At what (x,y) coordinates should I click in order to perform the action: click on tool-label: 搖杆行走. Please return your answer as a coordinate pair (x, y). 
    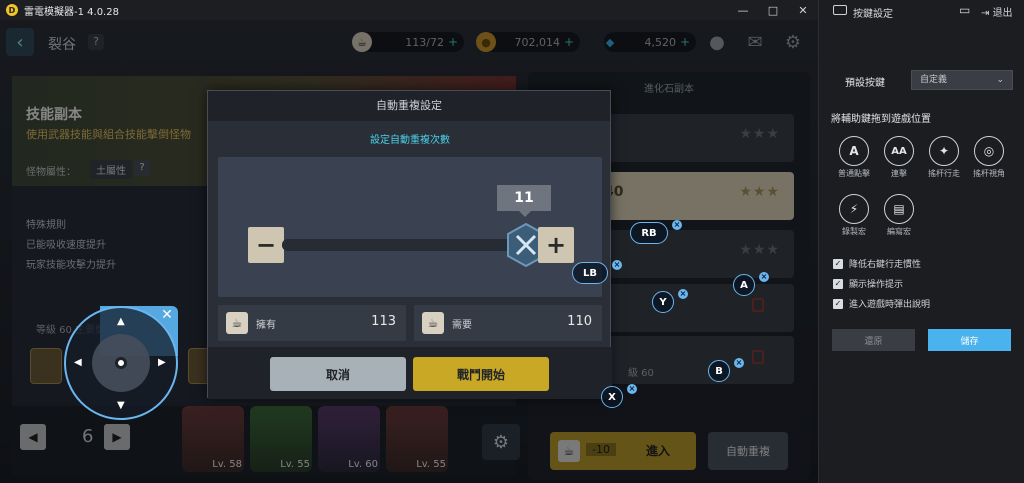
    Looking at the image, I should click on (944, 173).